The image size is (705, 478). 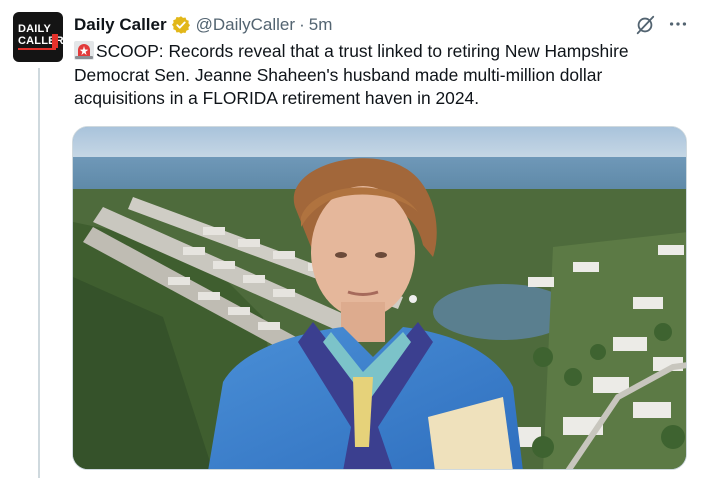 I want to click on author-handle: @DailyCaller, so click(x=245, y=25).